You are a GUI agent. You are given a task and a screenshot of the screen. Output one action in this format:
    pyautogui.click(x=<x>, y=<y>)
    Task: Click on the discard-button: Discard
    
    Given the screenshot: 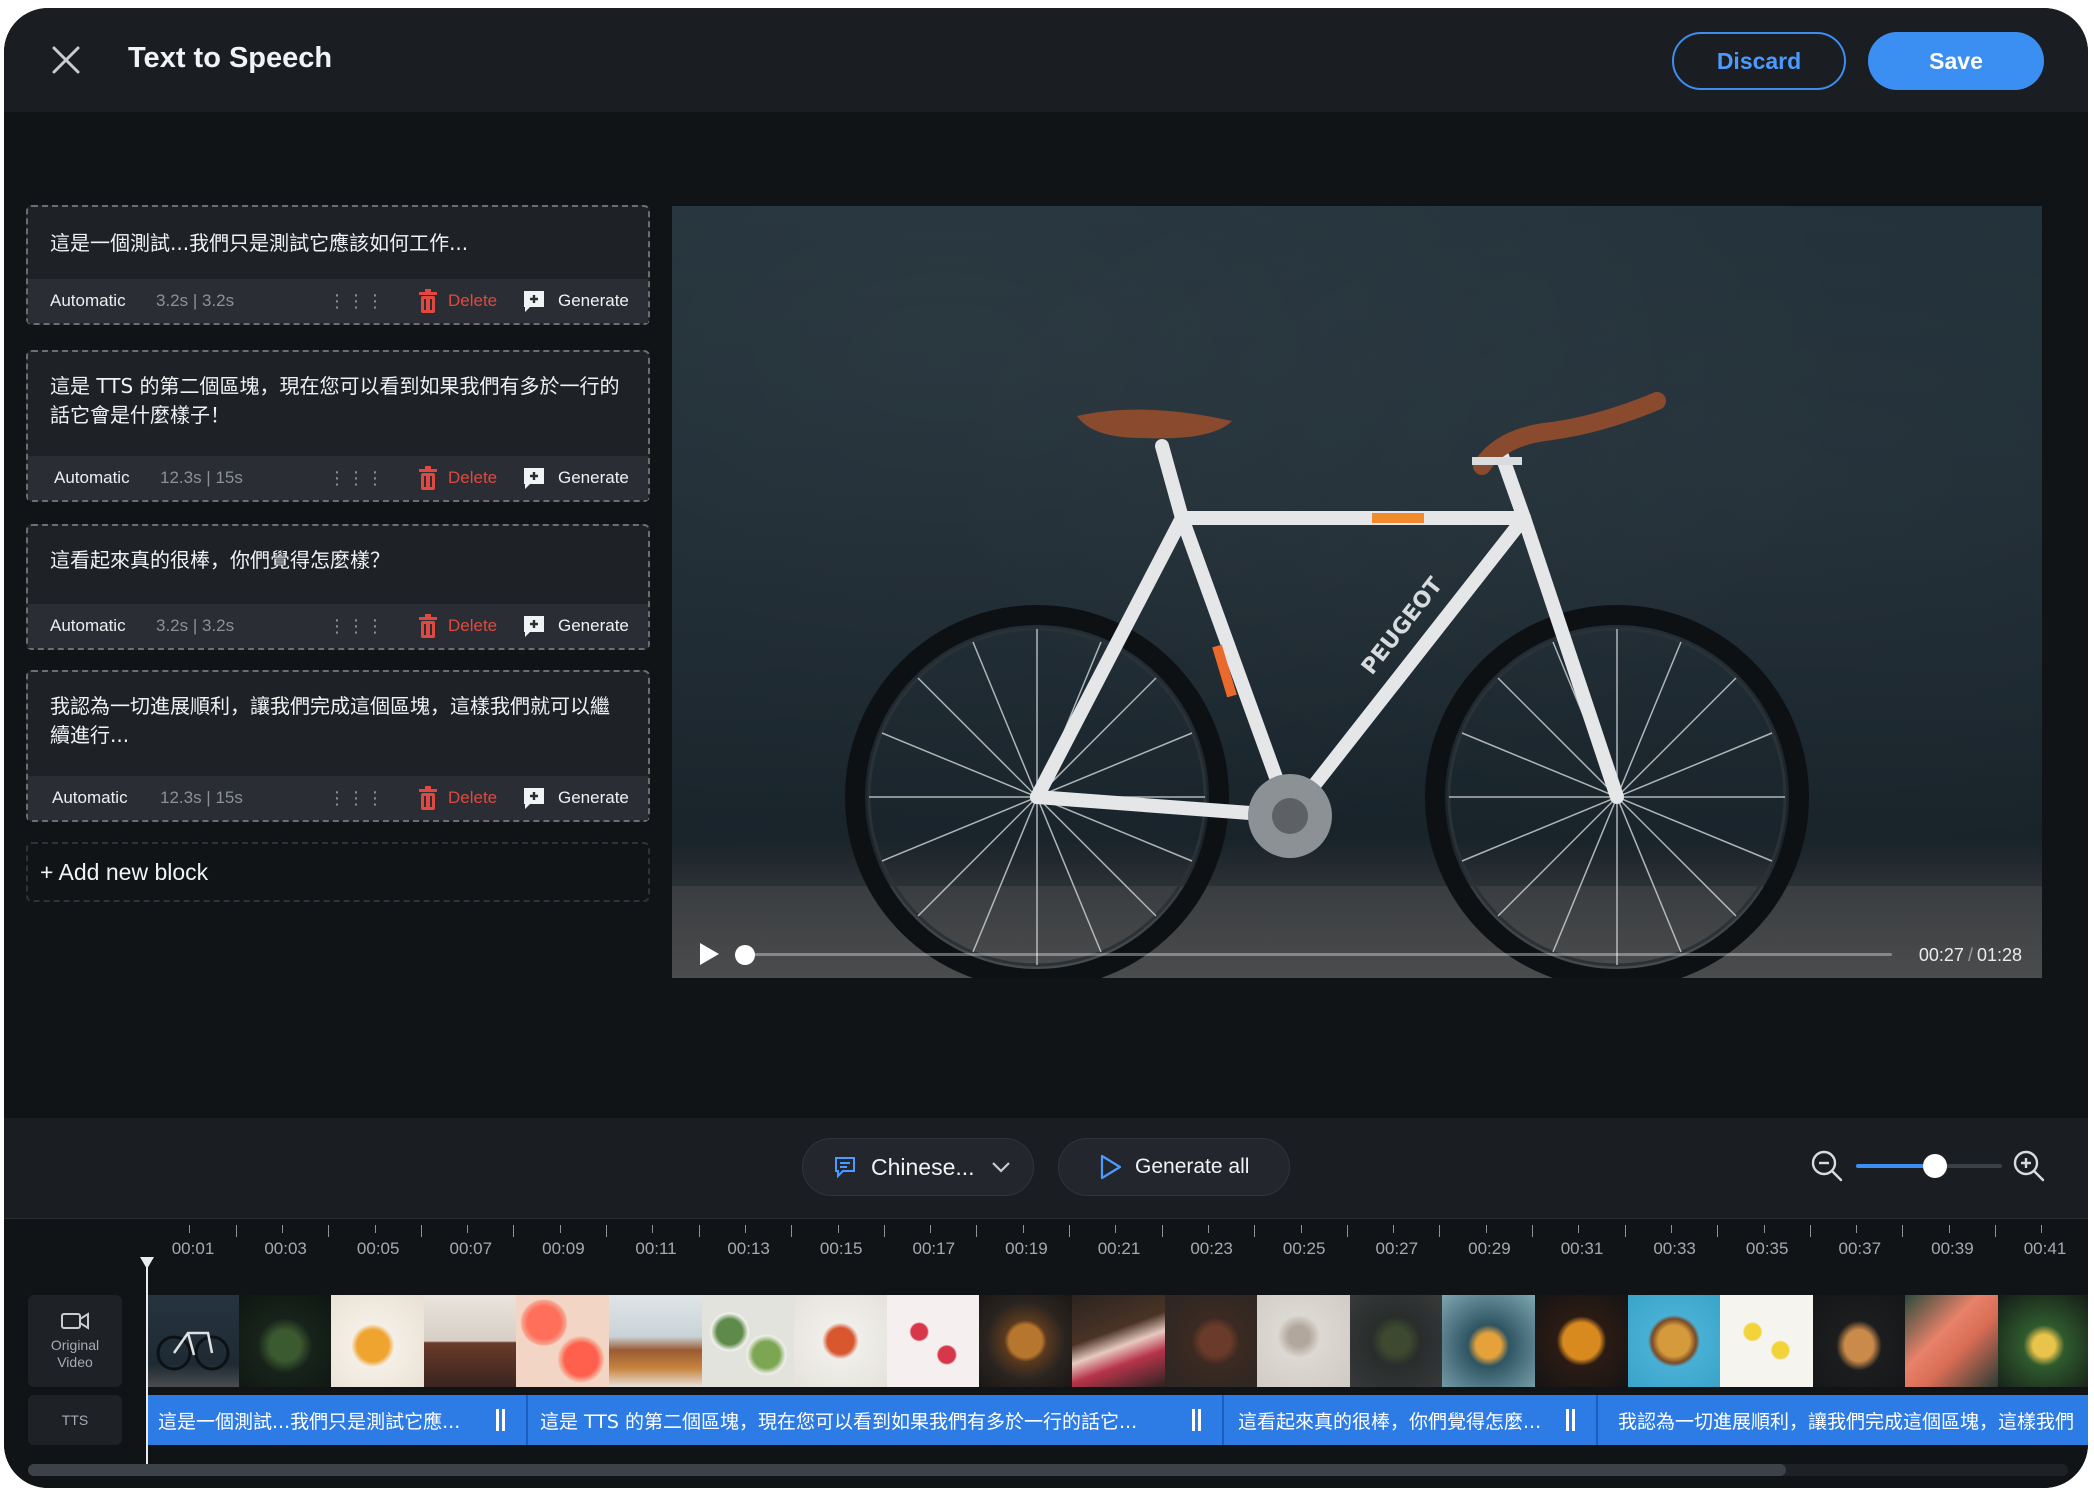 What is the action you would take?
    pyautogui.click(x=1759, y=61)
    